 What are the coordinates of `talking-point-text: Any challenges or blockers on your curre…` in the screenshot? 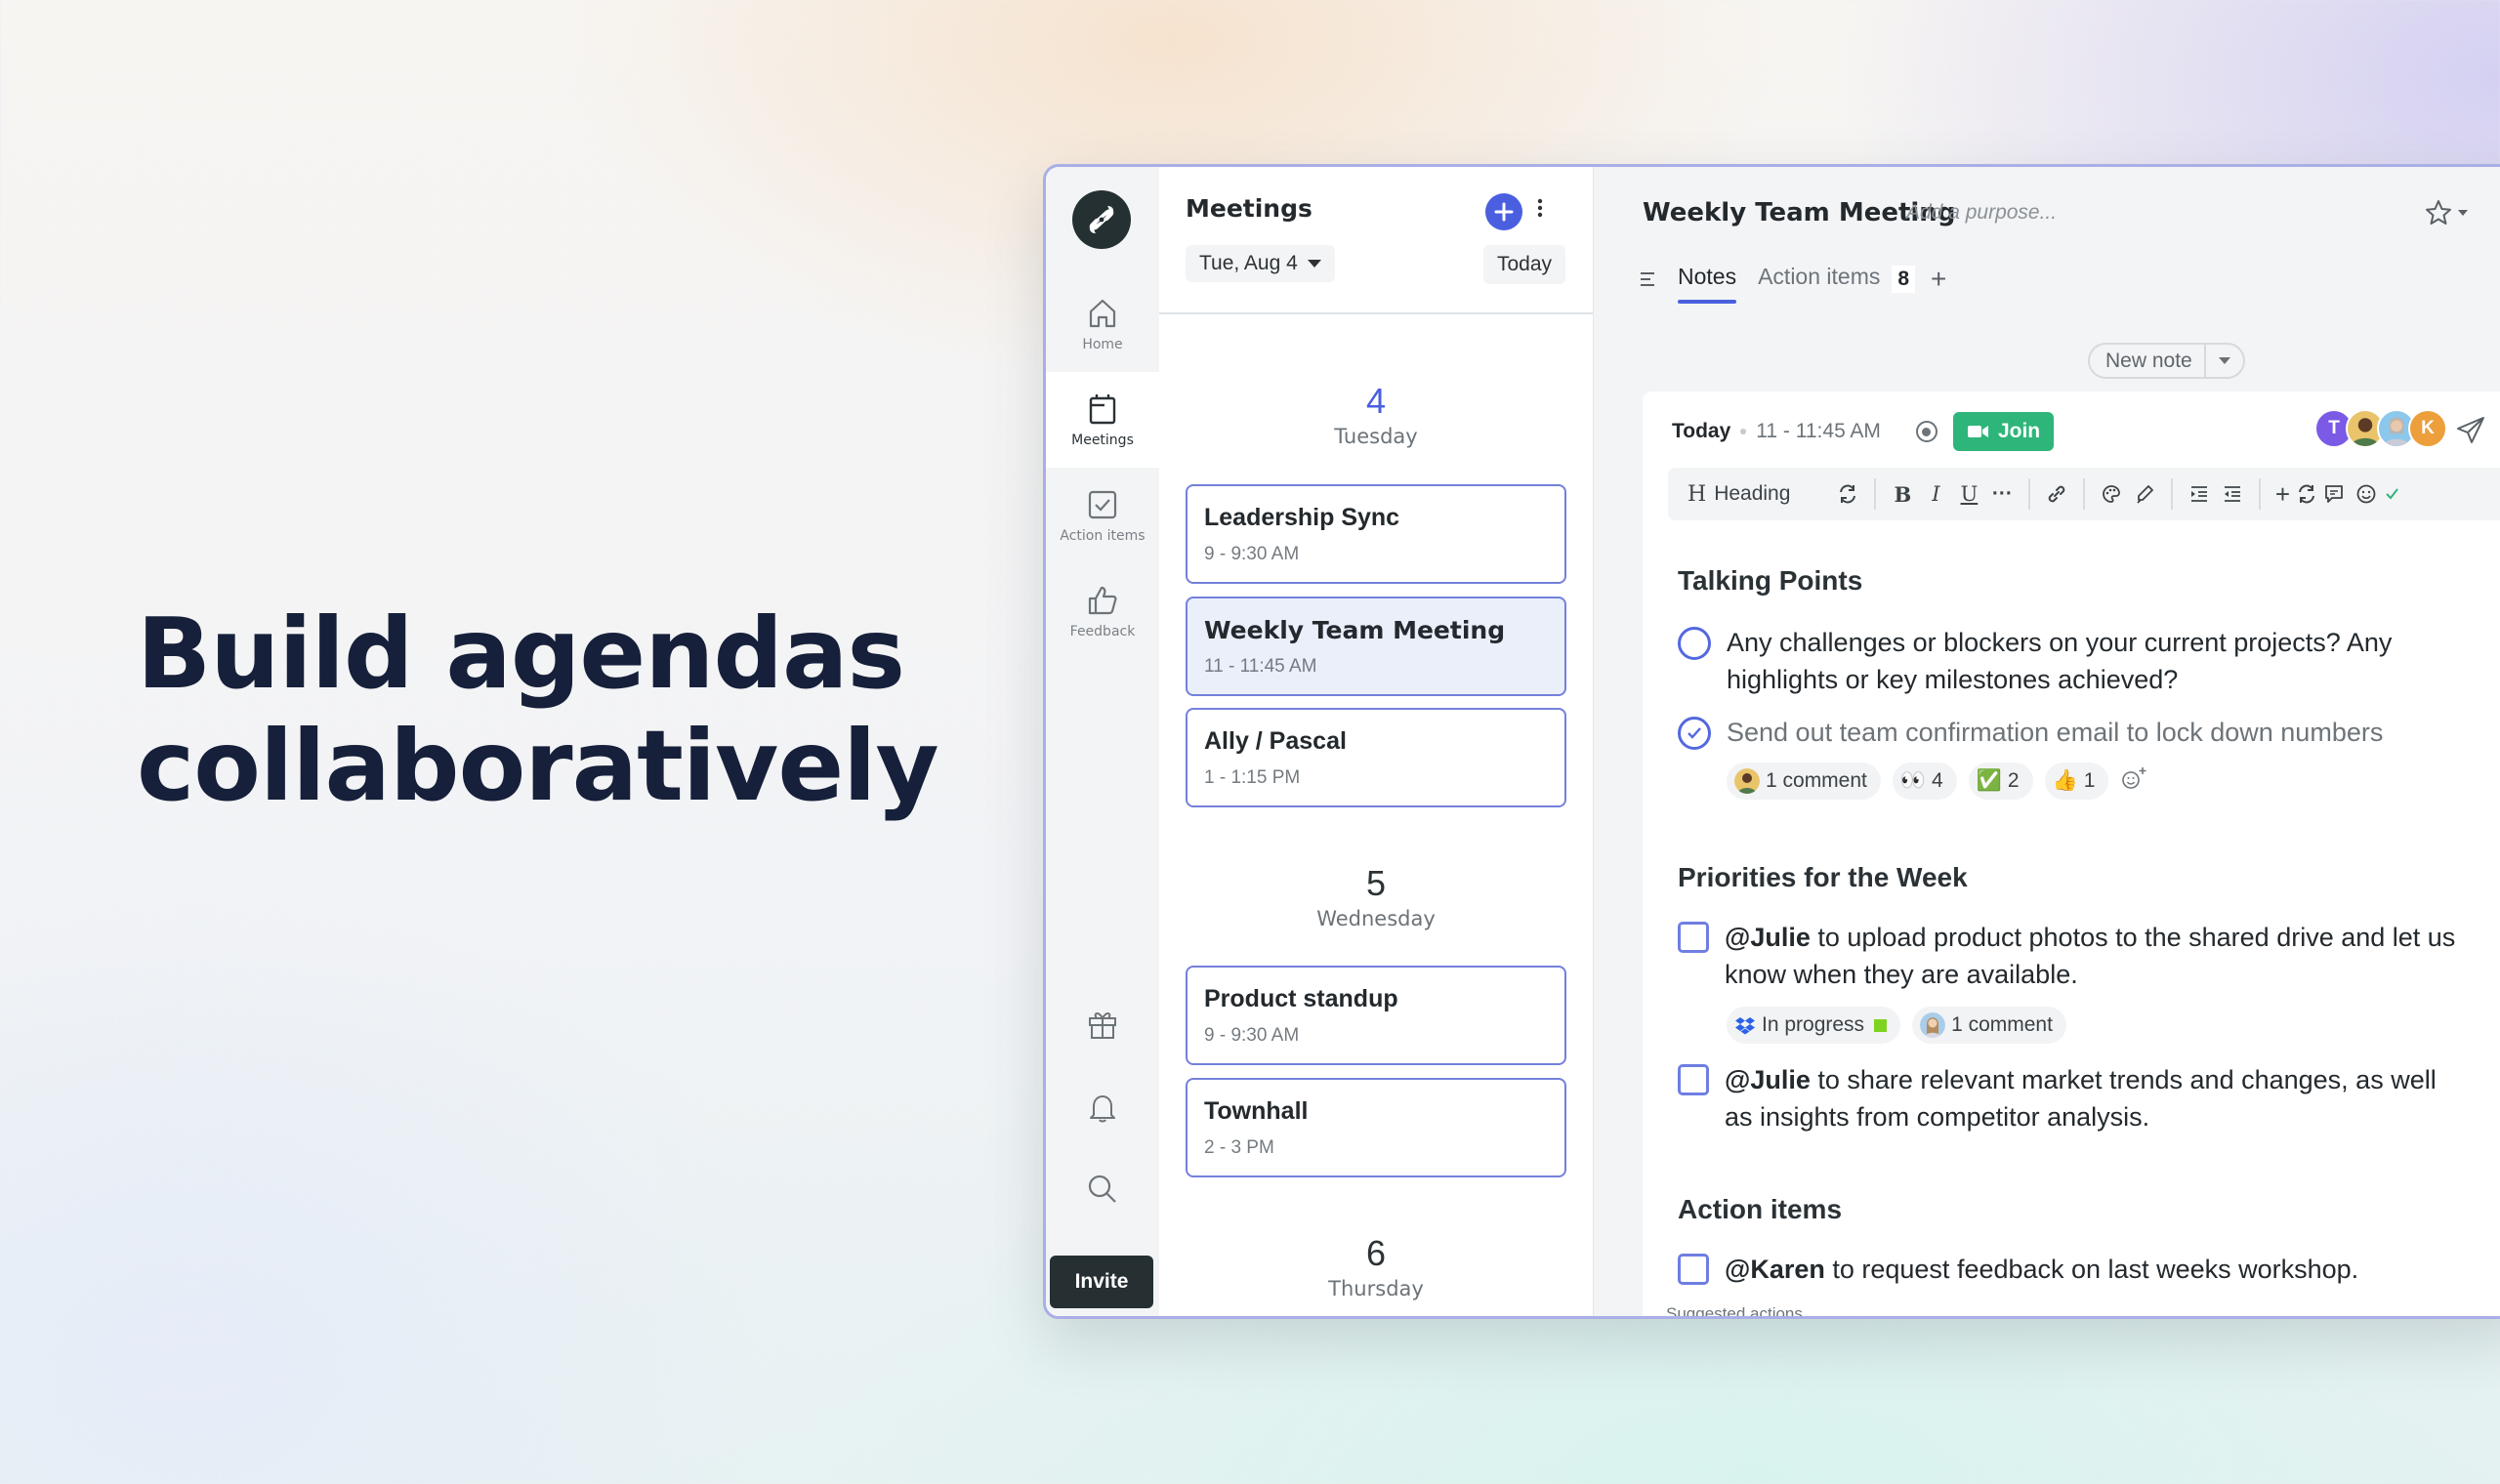 It's located at (2093, 661).